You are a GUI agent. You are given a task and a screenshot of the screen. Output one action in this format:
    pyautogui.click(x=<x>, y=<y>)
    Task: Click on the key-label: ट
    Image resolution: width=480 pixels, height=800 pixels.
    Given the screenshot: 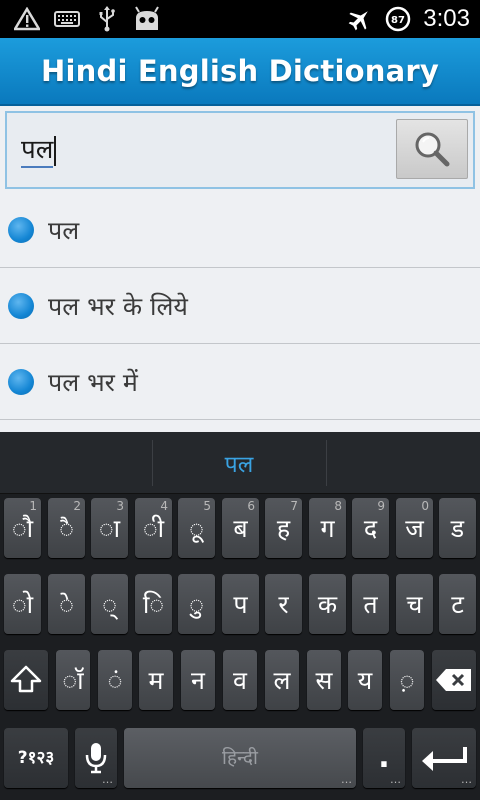 What is the action you would take?
    pyautogui.click(x=457, y=604)
    